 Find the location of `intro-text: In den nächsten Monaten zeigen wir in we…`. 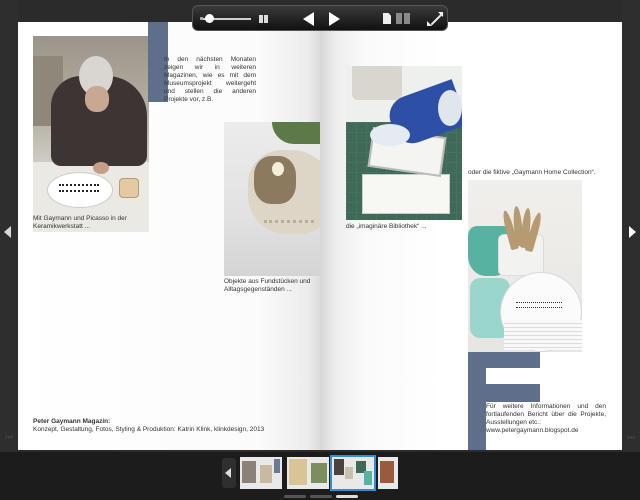

intro-text: In den nächsten Monaten zeigen wir in we… is located at coordinates (210, 79).